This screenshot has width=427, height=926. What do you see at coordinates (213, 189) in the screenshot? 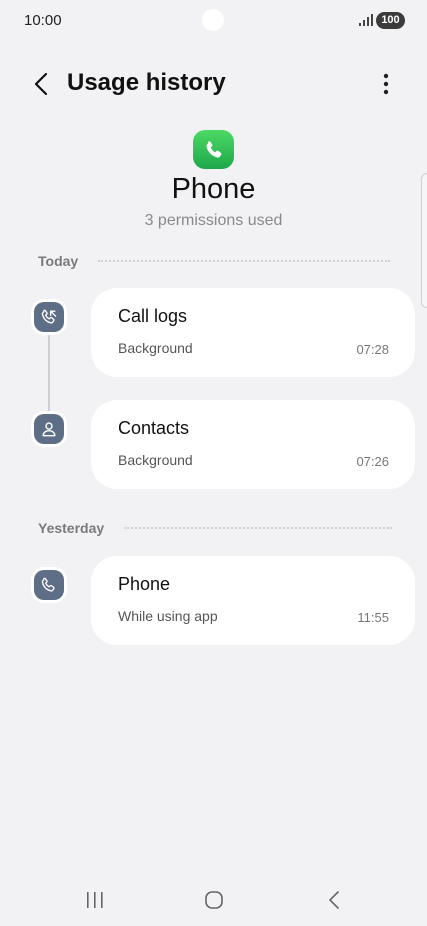
I see `app-name: Phone` at bounding box center [213, 189].